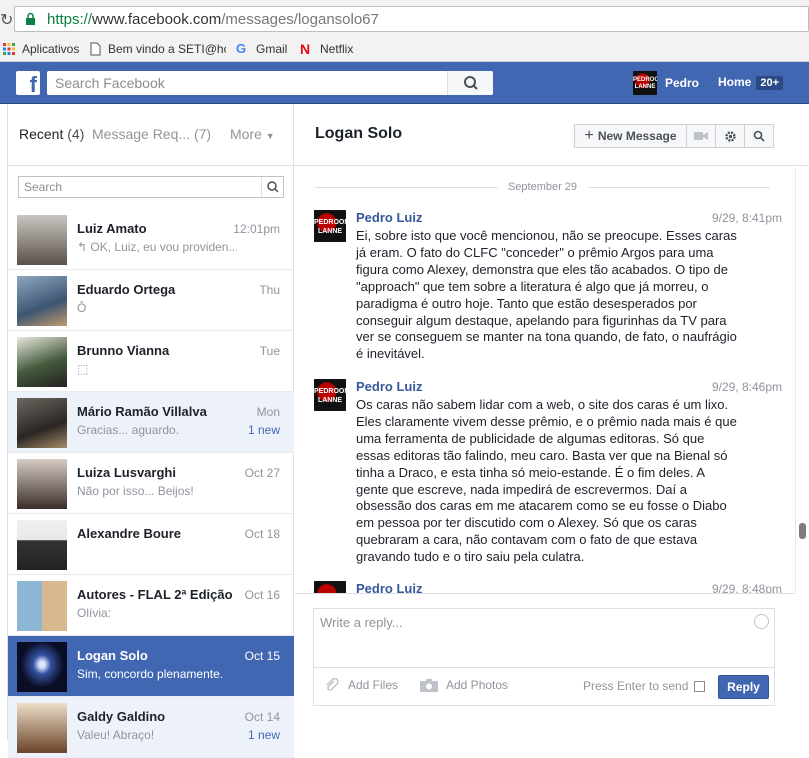 The image size is (809, 758). What do you see at coordinates (552, 135) in the screenshot?
I see `conversation-header: Logan Solo + New Message` at bounding box center [552, 135].